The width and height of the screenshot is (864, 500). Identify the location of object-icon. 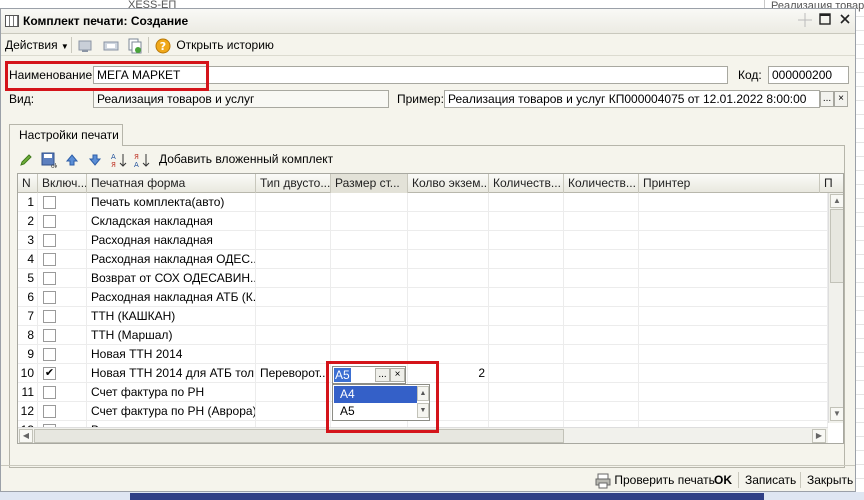
(111, 45).